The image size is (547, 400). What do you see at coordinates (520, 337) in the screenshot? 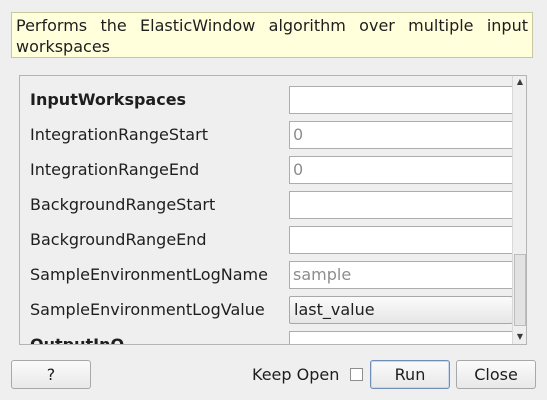
I see `arrow-down-icon: ▼` at bounding box center [520, 337].